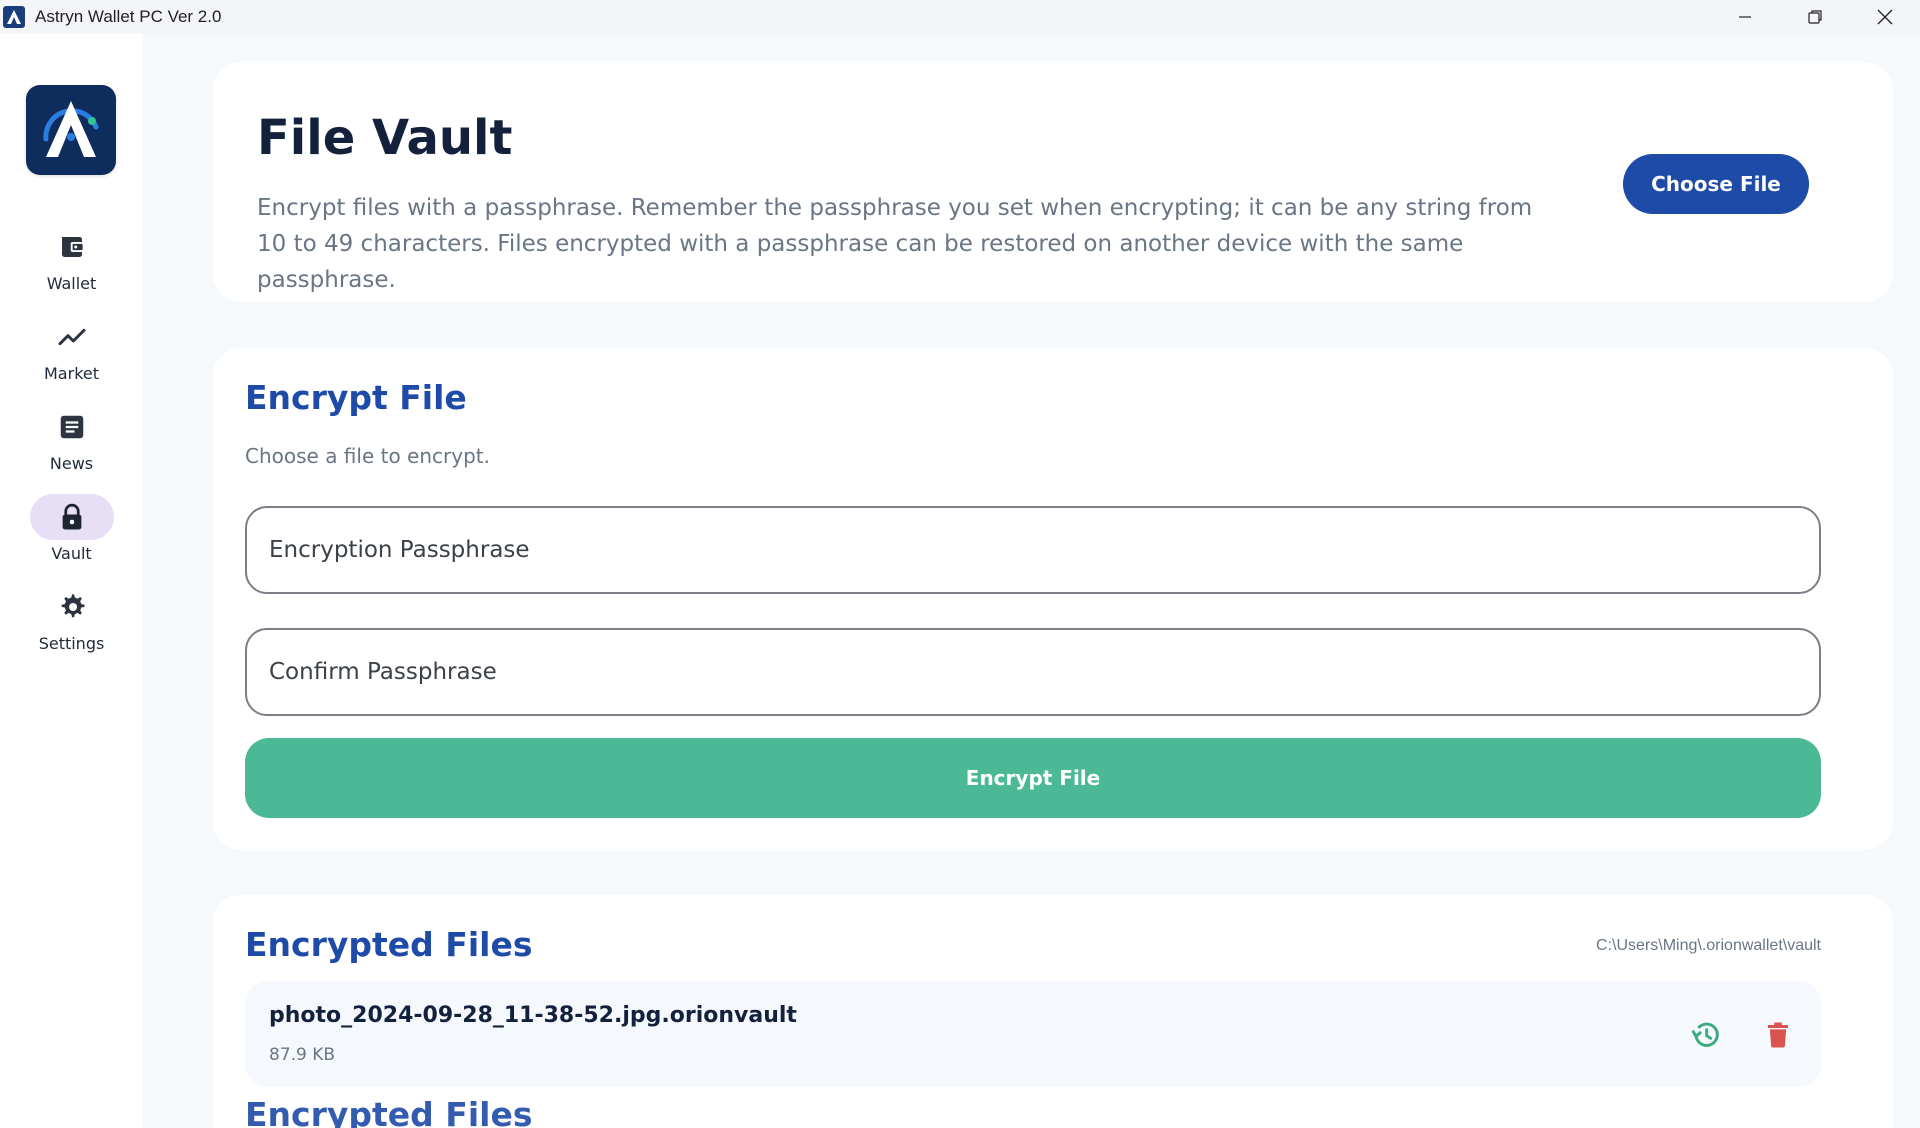 The height and width of the screenshot is (1128, 1920). Describe the element at coordinates (71, 427) in the screenshot. I see `article-icon` at that location.